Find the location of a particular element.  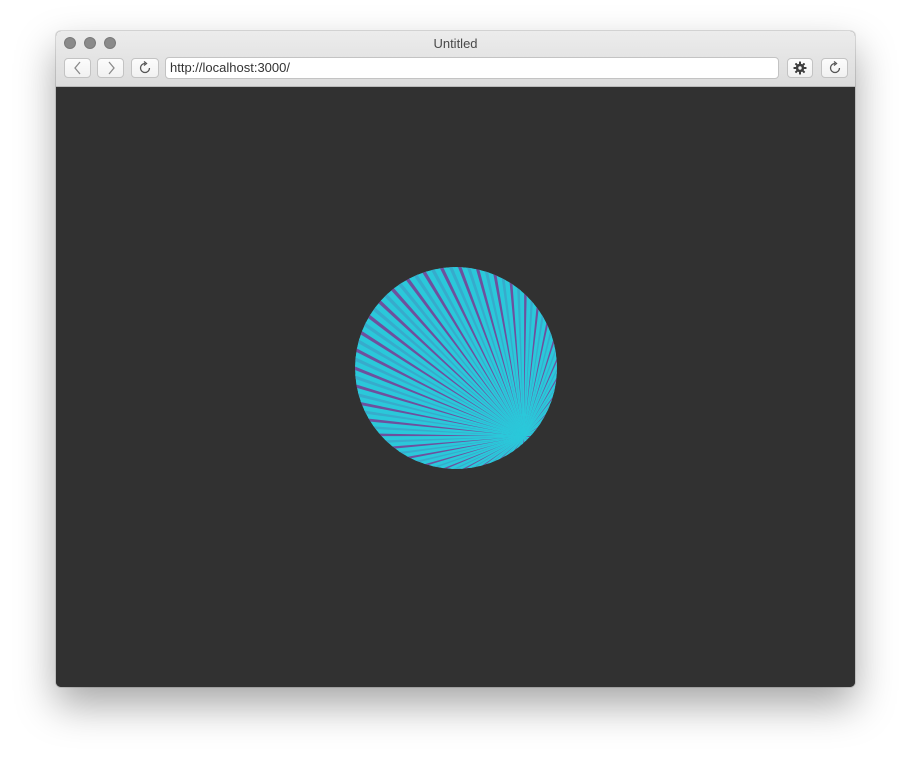

gear-icon is located at coordinates (800, 68).